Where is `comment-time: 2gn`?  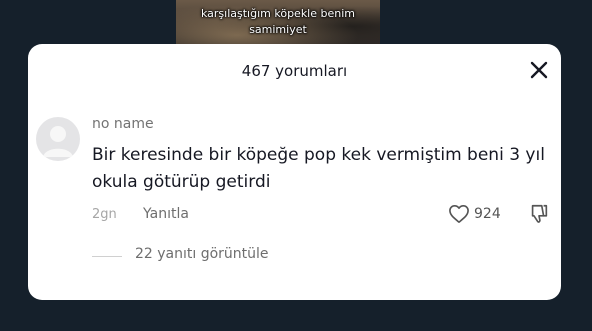
comment-time: 2gn is located at coordinates (104, 214).